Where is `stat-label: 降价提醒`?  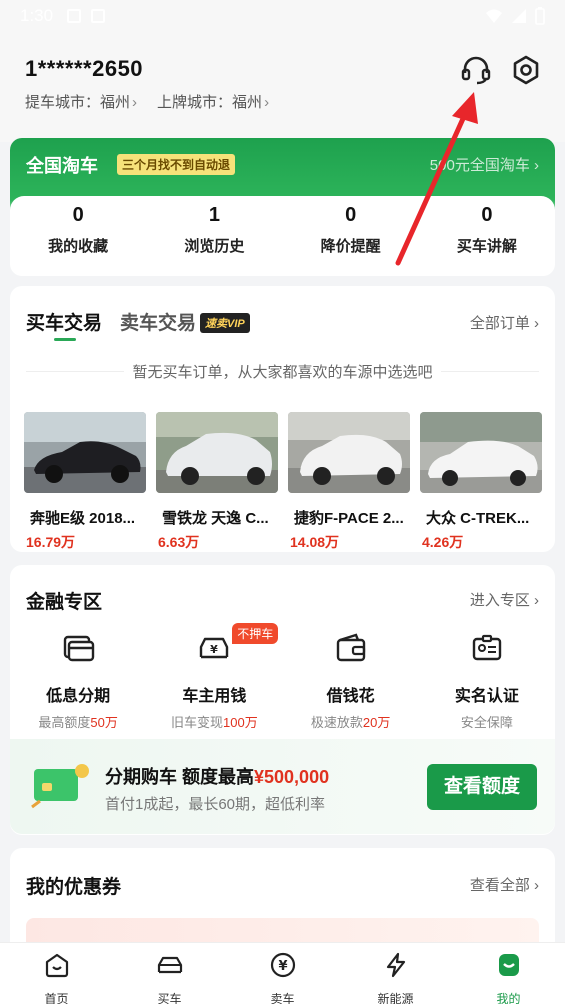
stat-label: 降价提醒 is located at coordinates (350, 246).